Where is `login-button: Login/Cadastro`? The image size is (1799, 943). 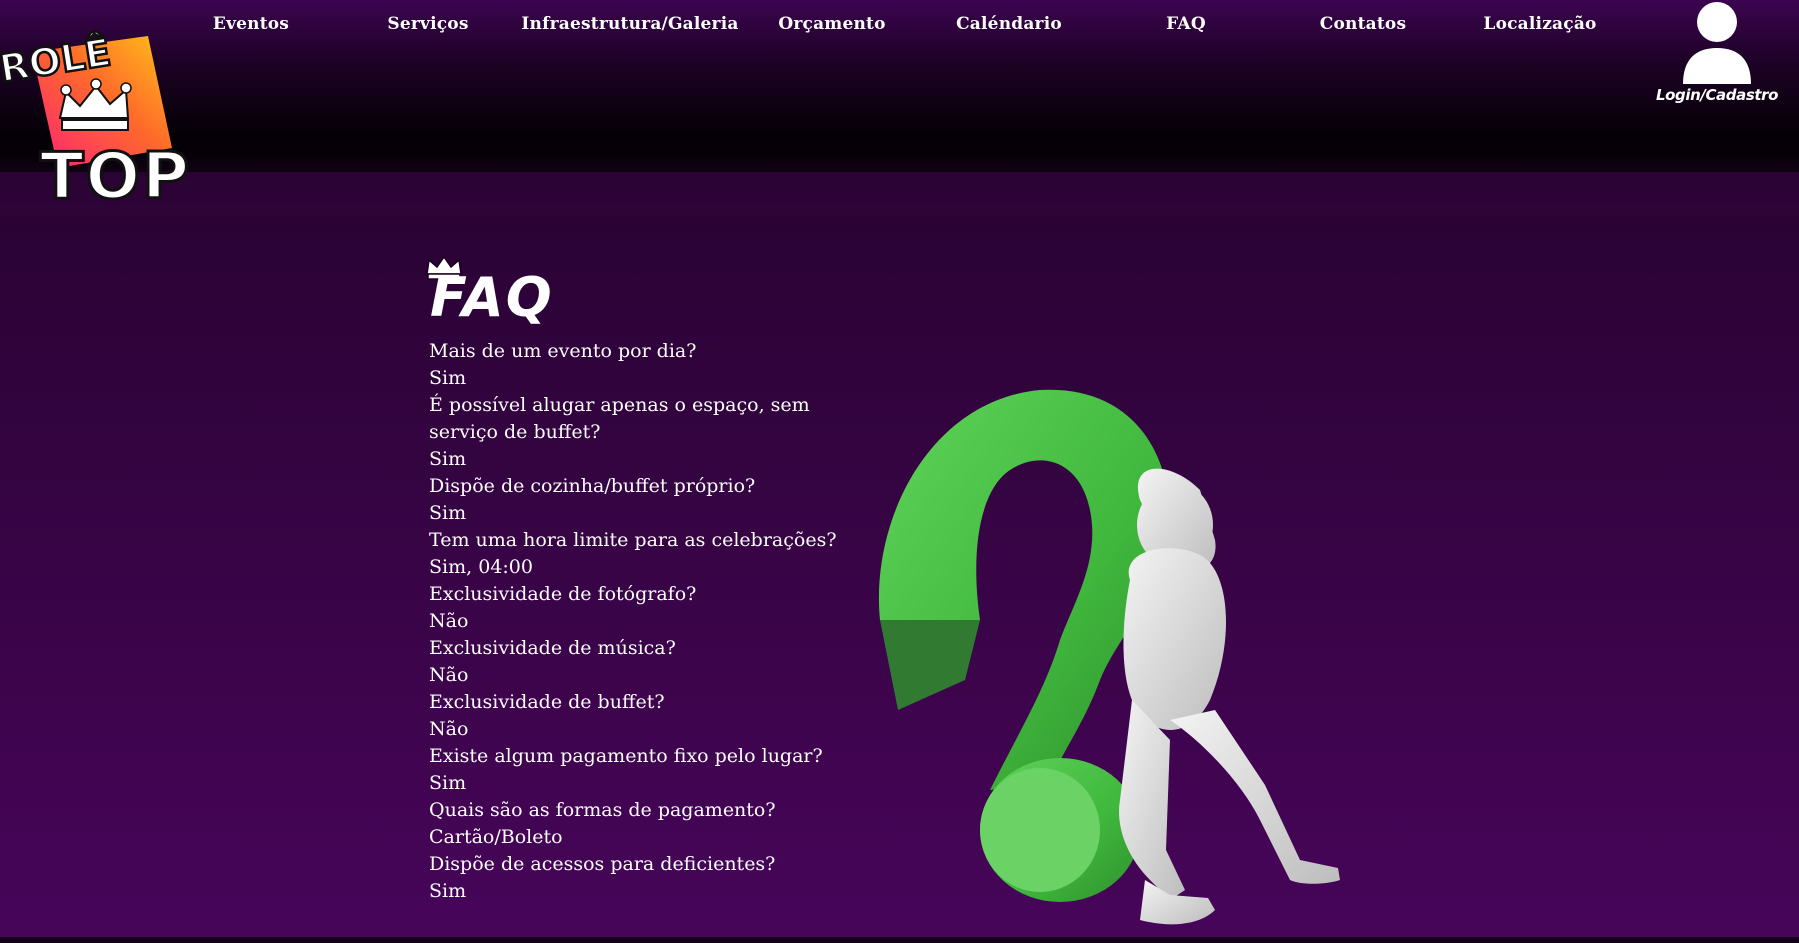
login-button: Login/Cadastro is located at coordinates (1717, 57).